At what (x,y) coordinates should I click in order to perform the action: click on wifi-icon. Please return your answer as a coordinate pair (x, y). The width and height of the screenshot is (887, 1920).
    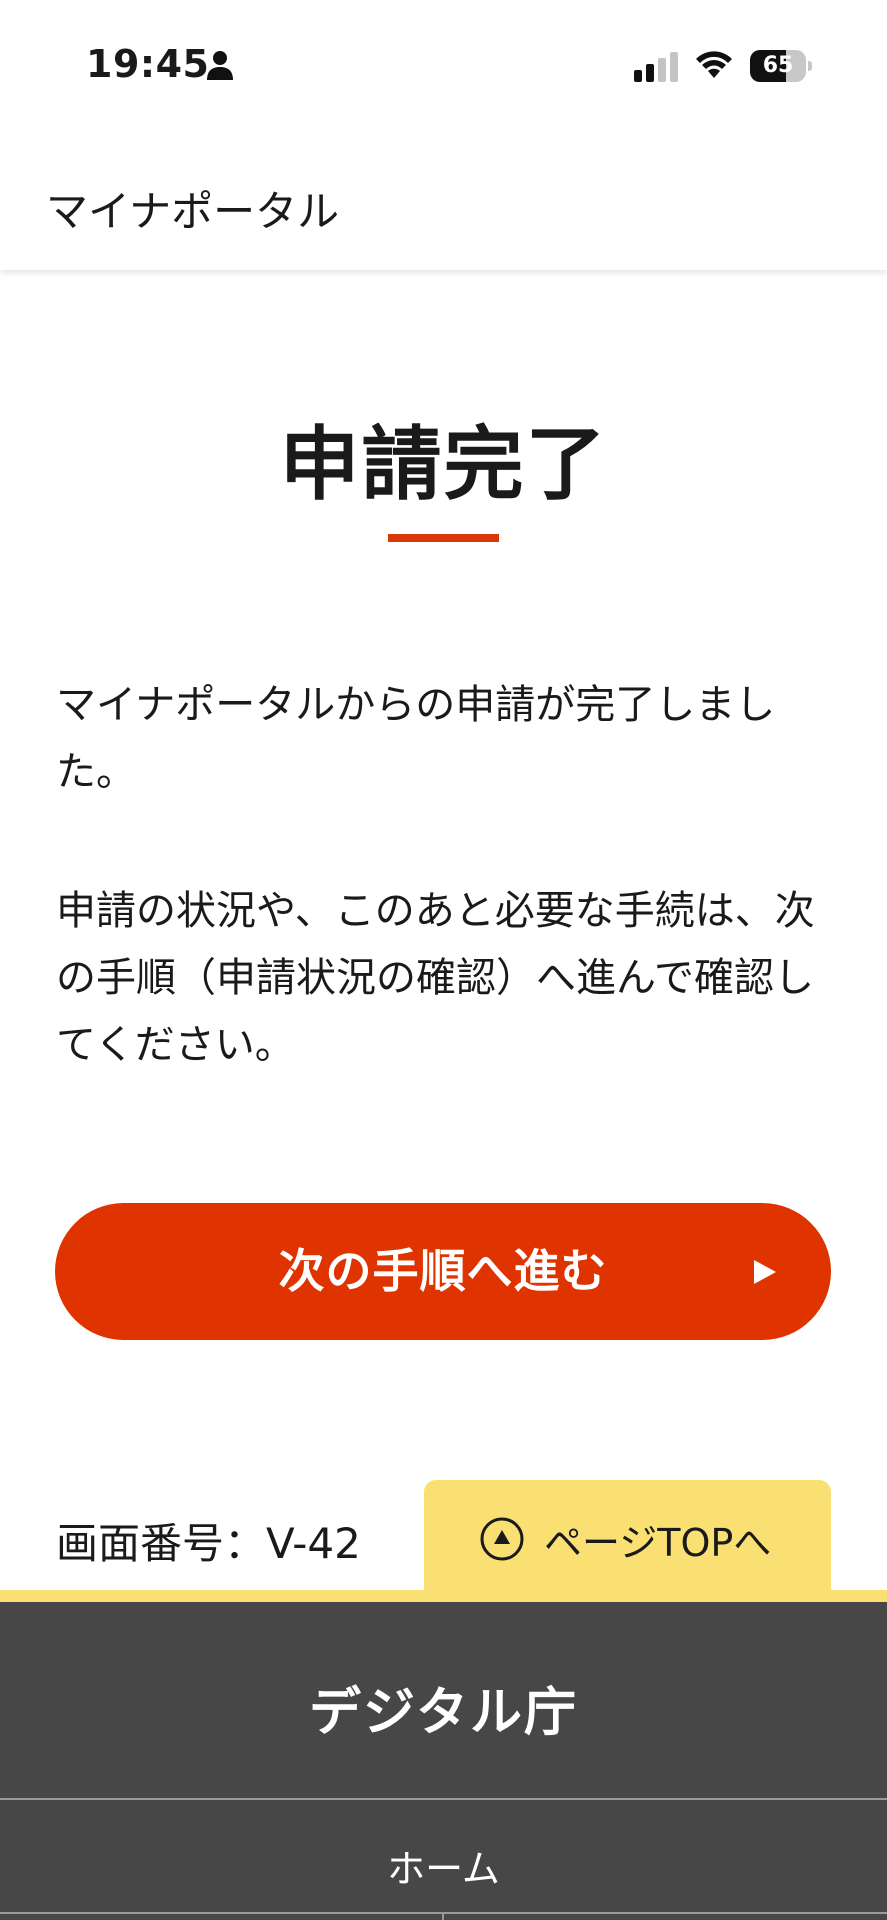
    Looking at the image, I should click on (714, 64).